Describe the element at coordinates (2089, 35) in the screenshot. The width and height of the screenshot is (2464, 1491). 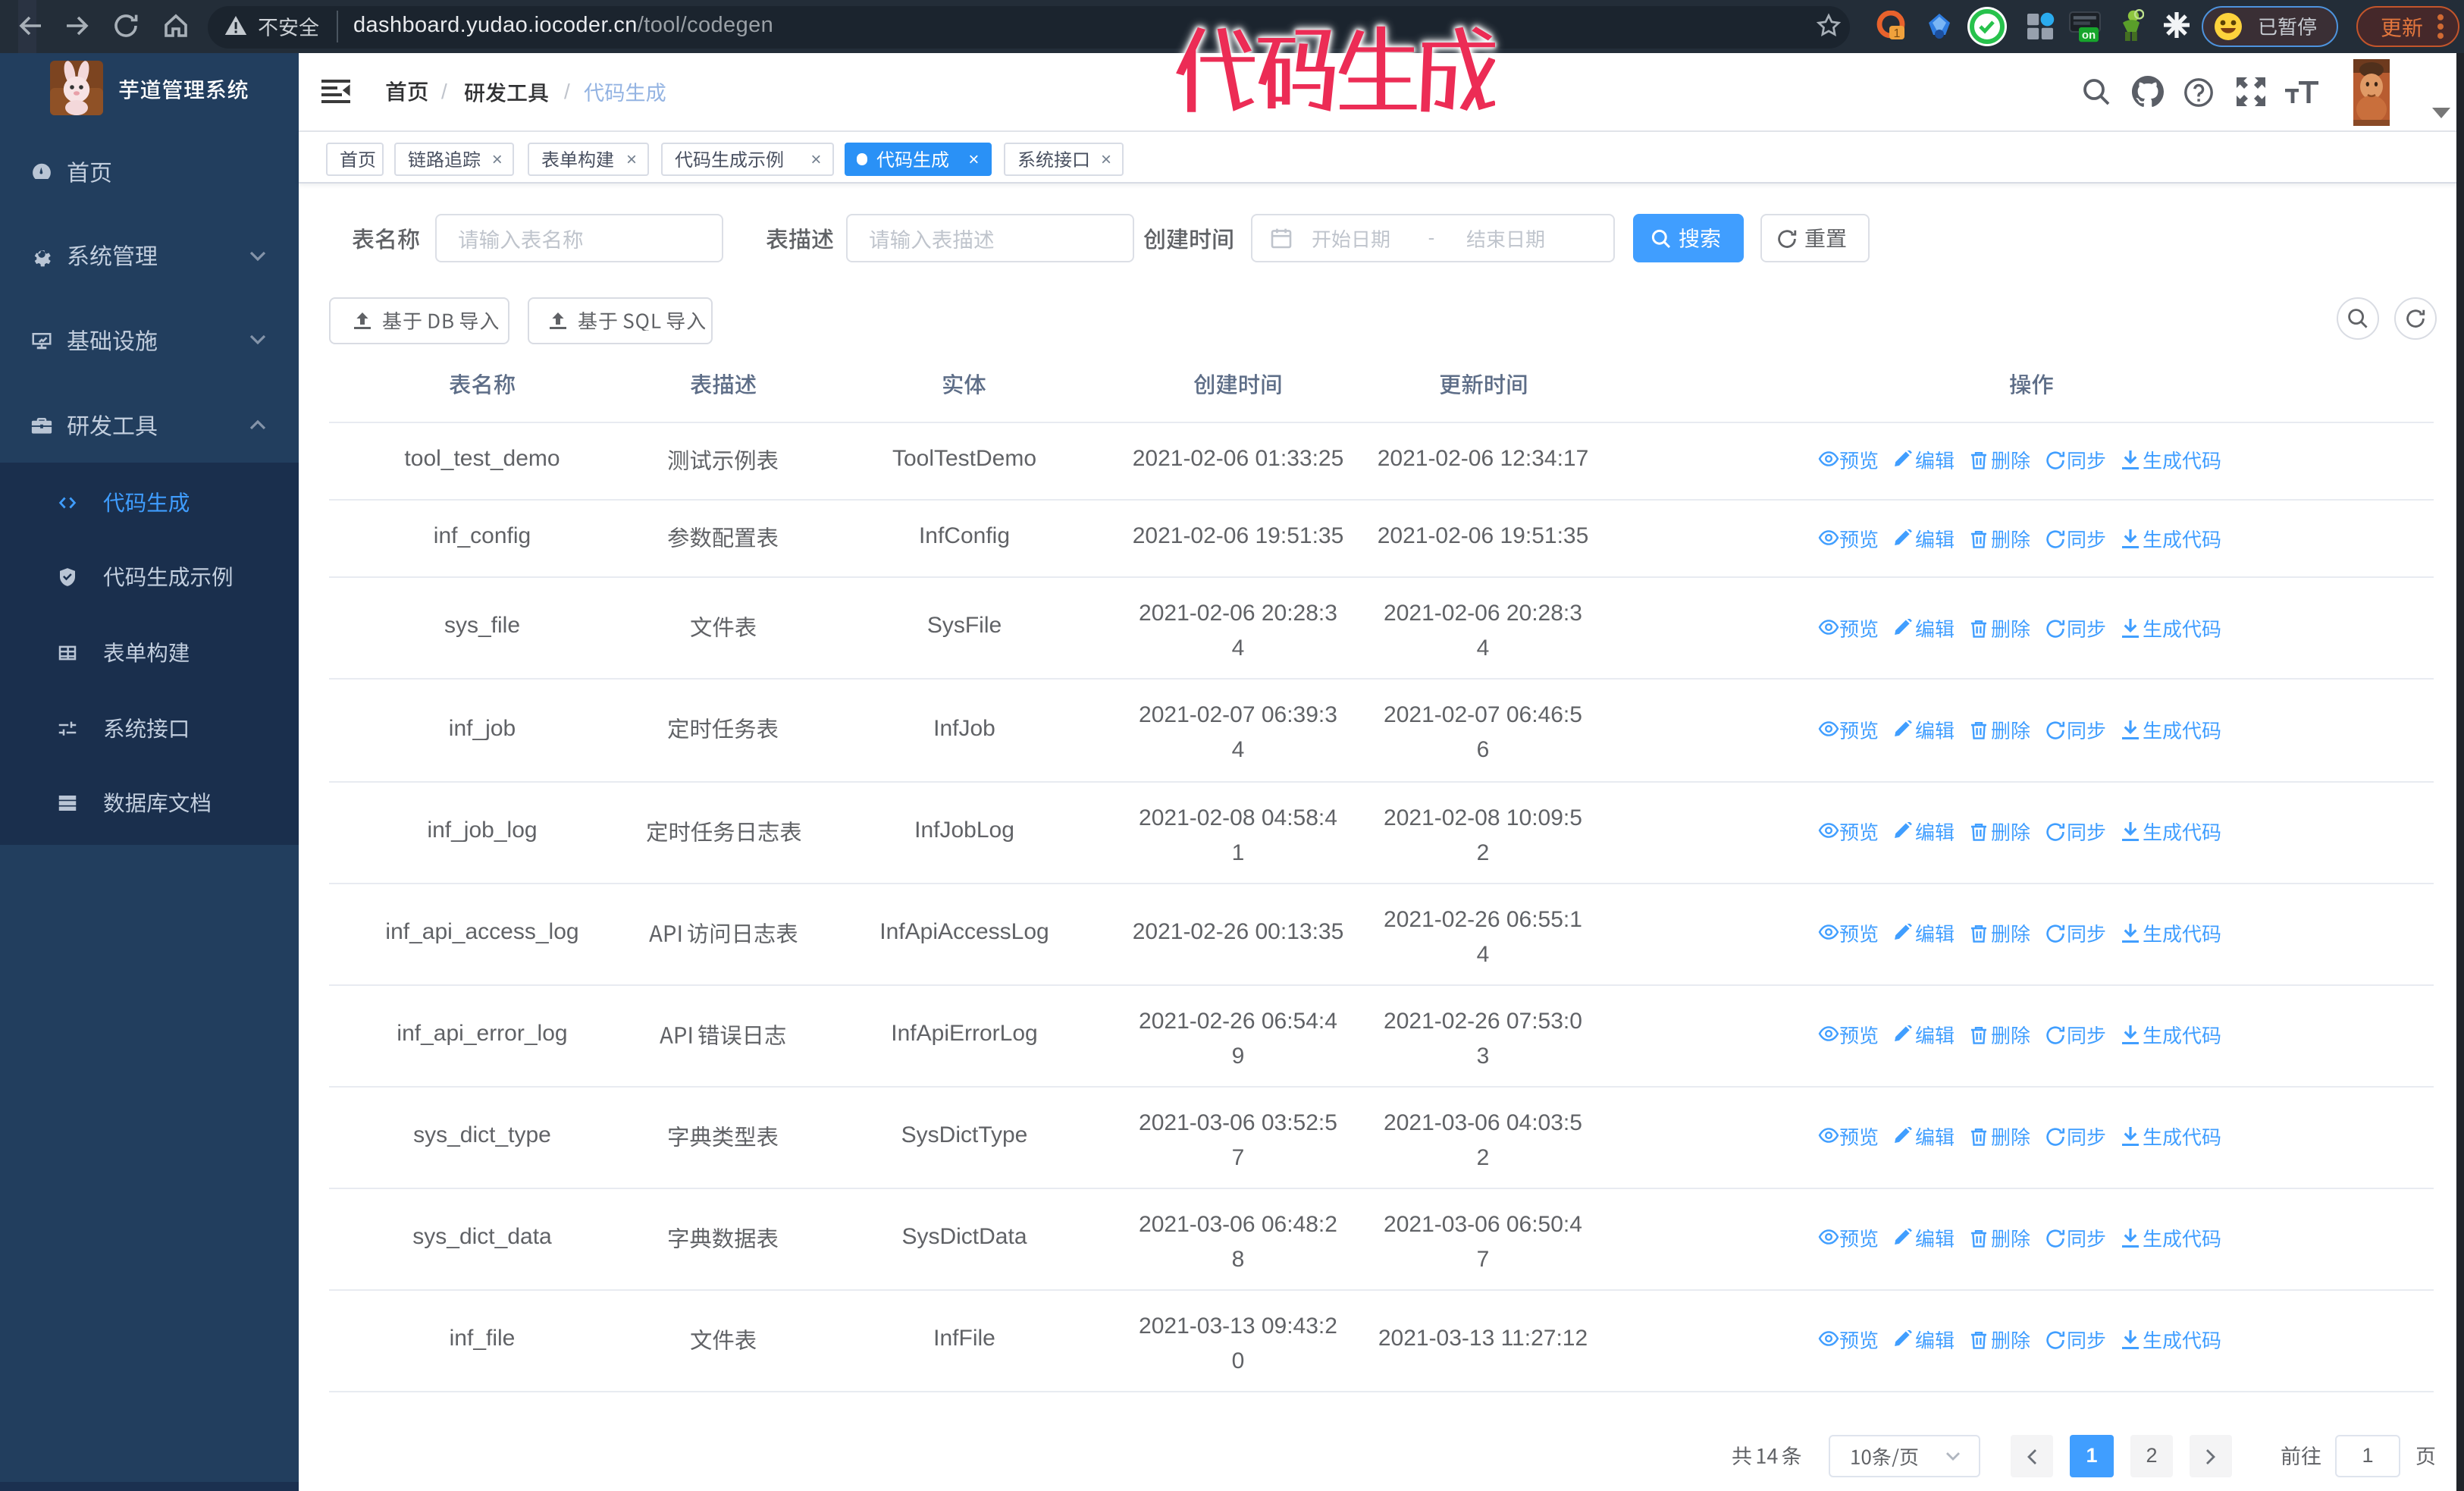
I see `svg-text: on` at that location.